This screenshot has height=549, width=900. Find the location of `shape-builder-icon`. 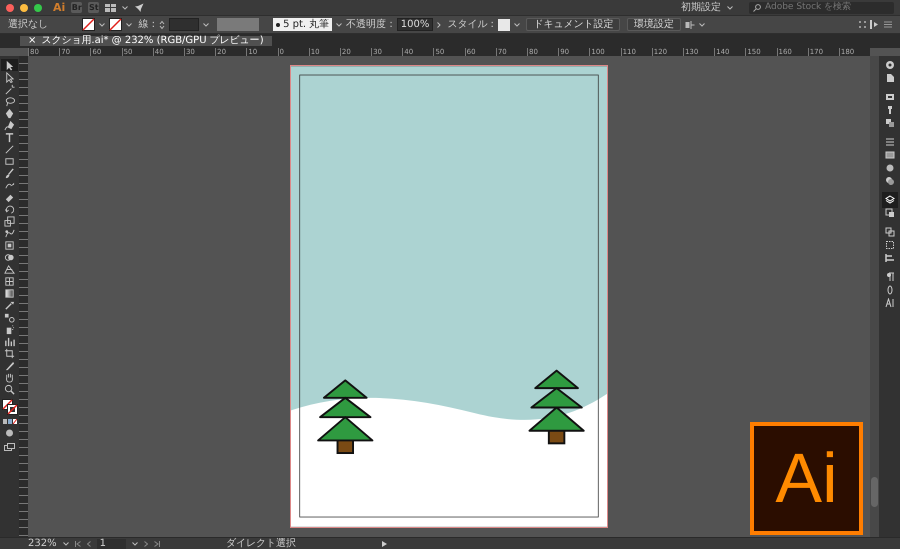

shape-builder-icon is located at coordinates (9, 257).